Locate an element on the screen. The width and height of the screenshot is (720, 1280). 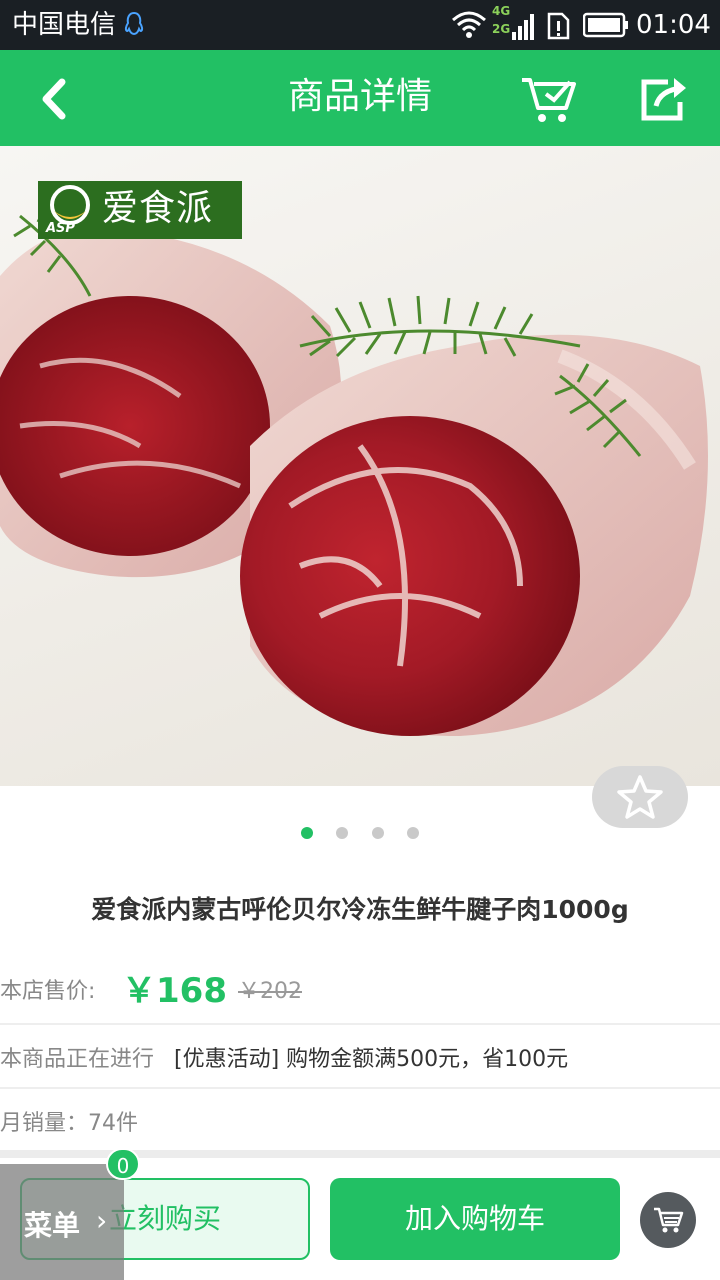
brand-logo: 爱食派 ASP is located at coordinates (140, 210).